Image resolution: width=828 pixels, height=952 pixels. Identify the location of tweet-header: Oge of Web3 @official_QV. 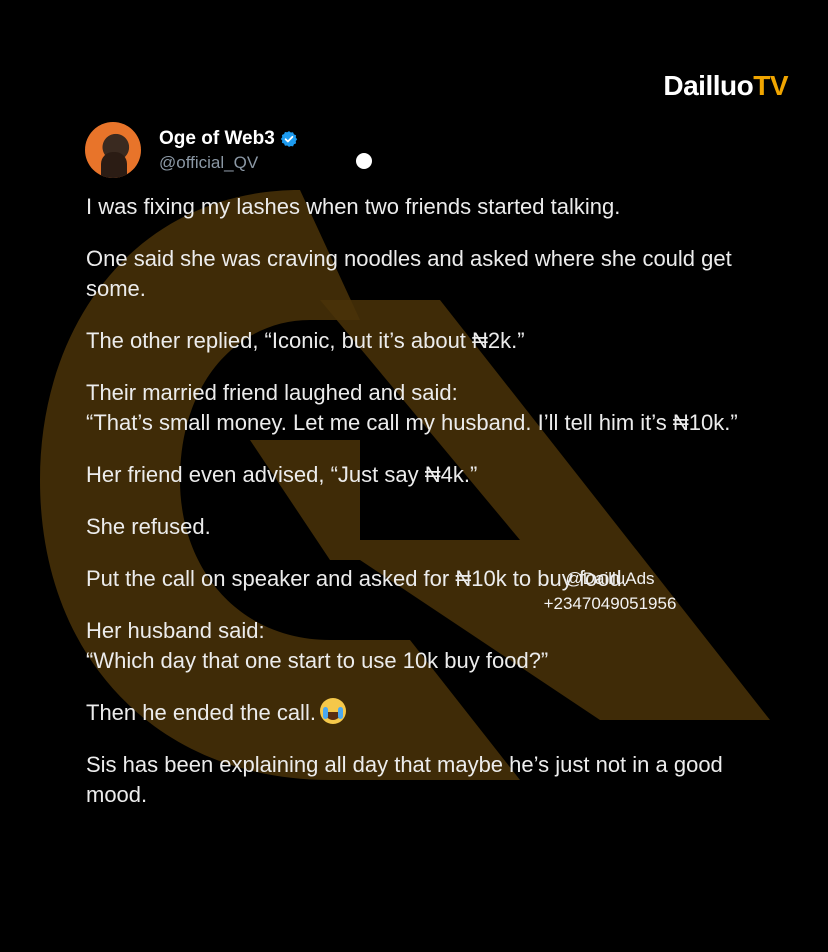
(191, 150).